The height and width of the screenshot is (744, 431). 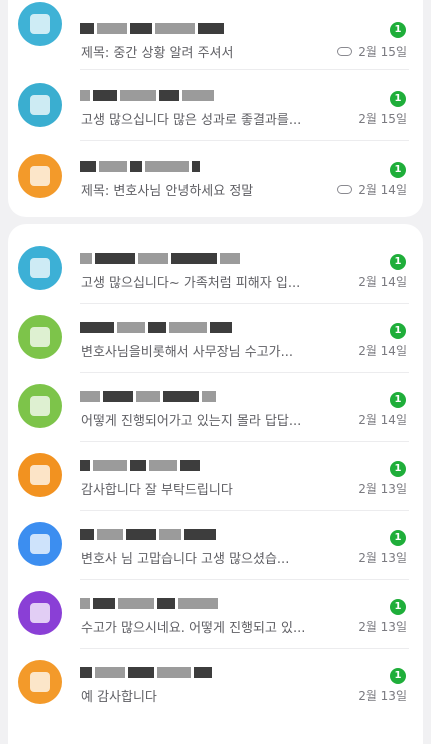 I want to click on message-preview: 감사합니다 잘 부탁드립니다, so click(x=157, y=490).